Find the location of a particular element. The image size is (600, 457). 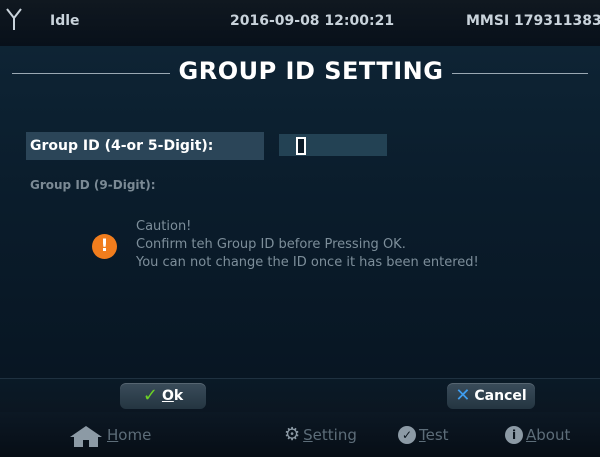

nav-bar: Home ⚙ Setting ✓ Test i About is located at coordinates (300, 434).